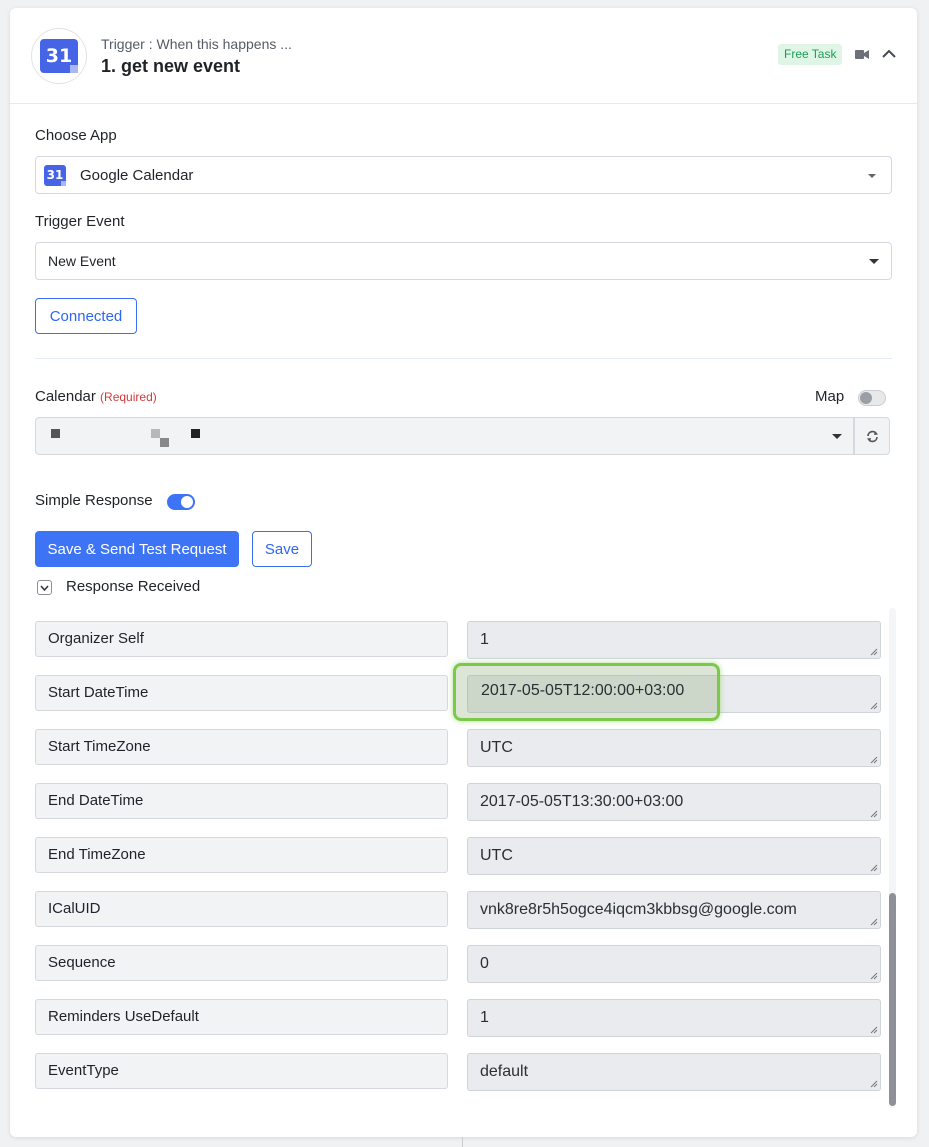 The width and height of the screenshot is (929, 1147). I want to click on response-received-label: Response Received, so click(133, 586).